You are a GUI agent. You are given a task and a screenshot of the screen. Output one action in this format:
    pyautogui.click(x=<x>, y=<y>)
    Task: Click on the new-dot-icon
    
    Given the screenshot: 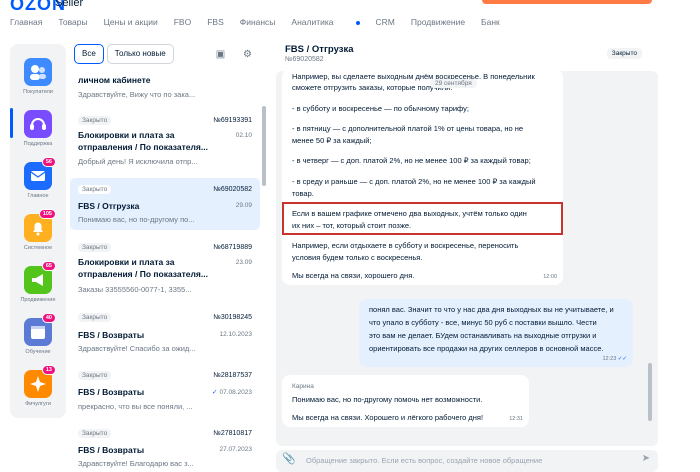 What is the action you would take?
    pyautogui.click(x=357, y=22)
    